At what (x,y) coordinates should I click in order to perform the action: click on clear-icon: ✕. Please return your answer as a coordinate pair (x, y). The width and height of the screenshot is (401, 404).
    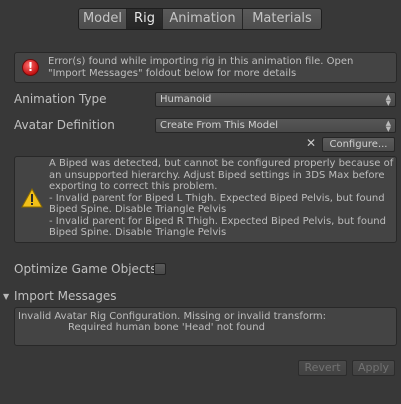
    Looking at the image, I should click on (311, 143).